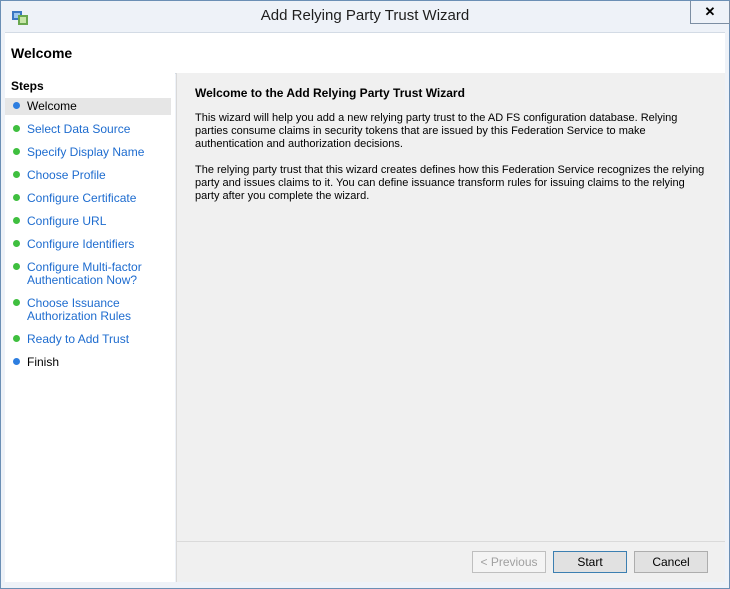 The height and width of the screenshot is (589, 730). I want to click on step-configure-identifiers: Configure Identifiers, so click(88, 244).